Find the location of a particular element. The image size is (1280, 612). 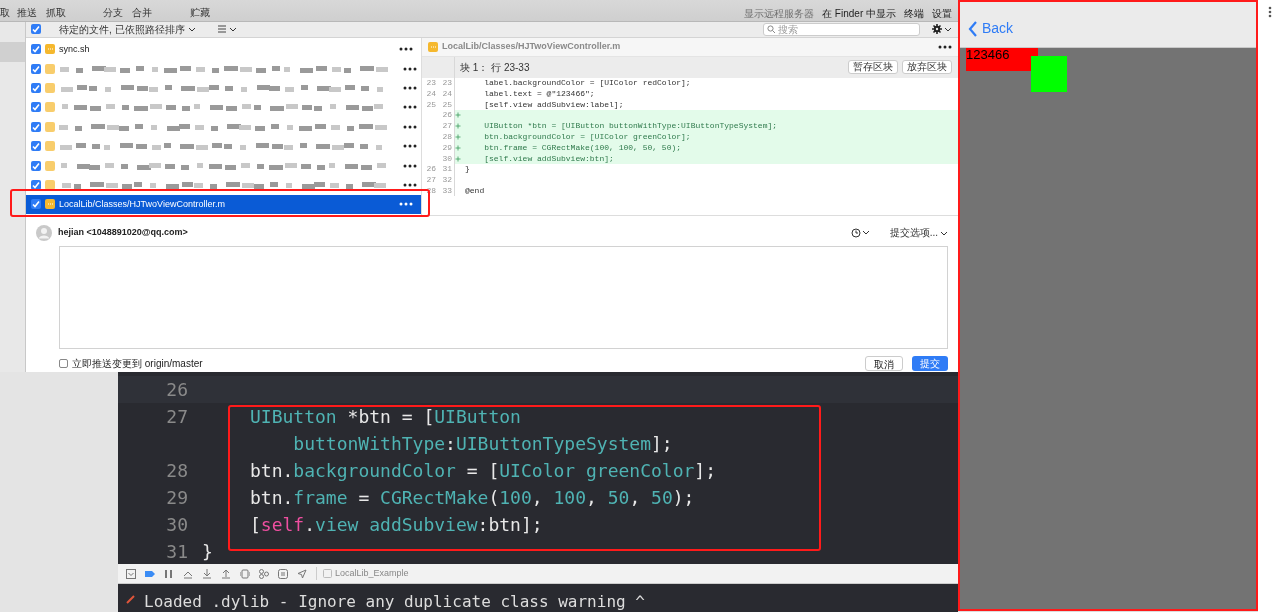

checkbox-label: 立即推送变更到 origin/master is located at coordinates (137, 363).